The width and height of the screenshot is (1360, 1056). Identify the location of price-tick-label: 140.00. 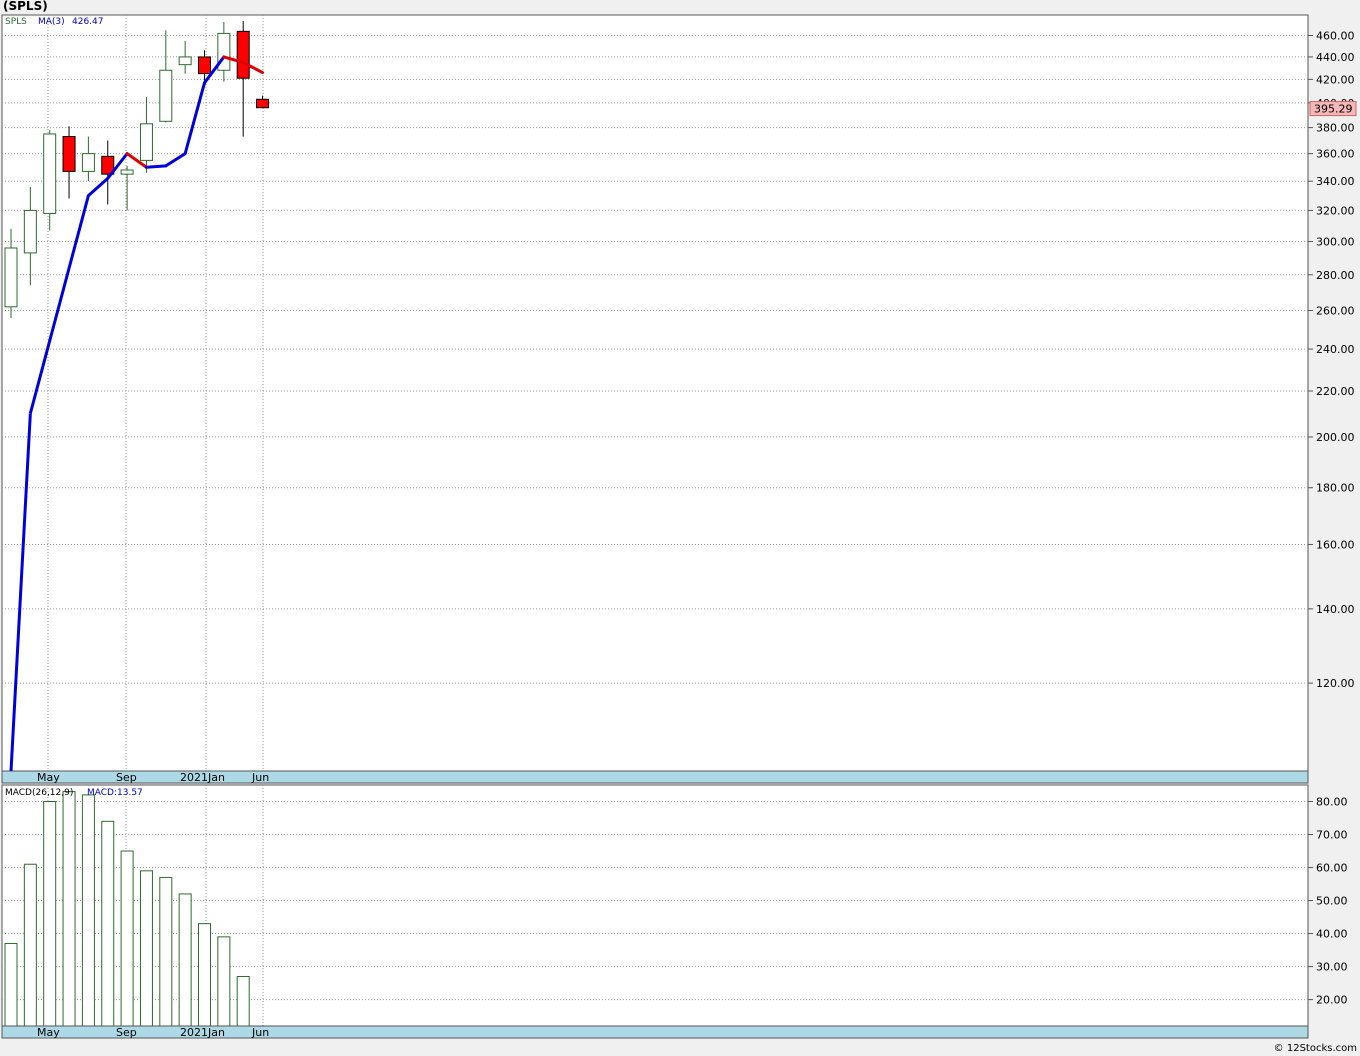
(1335, 609).